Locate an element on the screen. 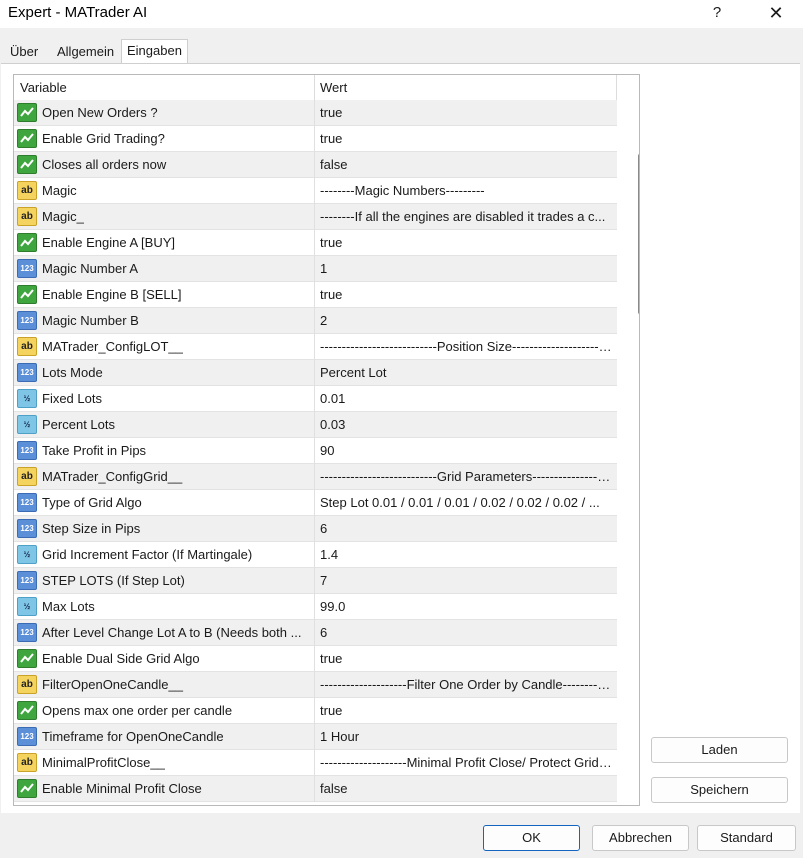  table-row: Enable Engine B [SELL] true is located at coordinates (315, 295).